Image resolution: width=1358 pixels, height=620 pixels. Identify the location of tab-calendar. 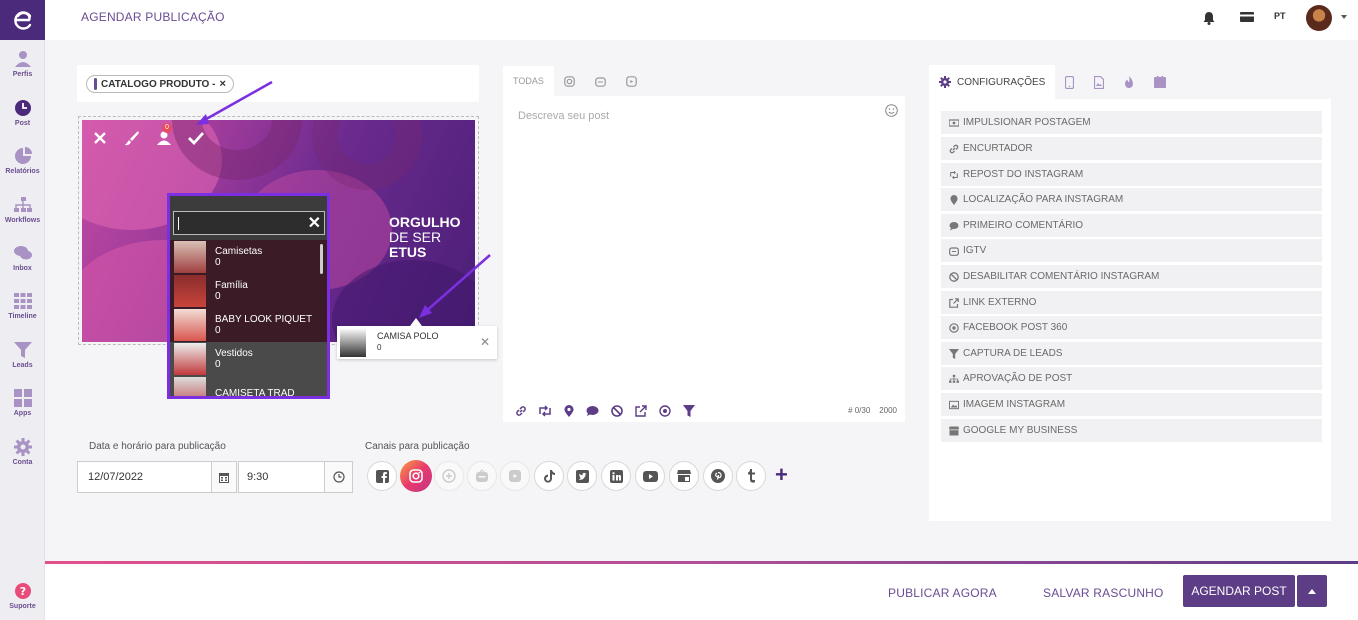
(1160, 82).